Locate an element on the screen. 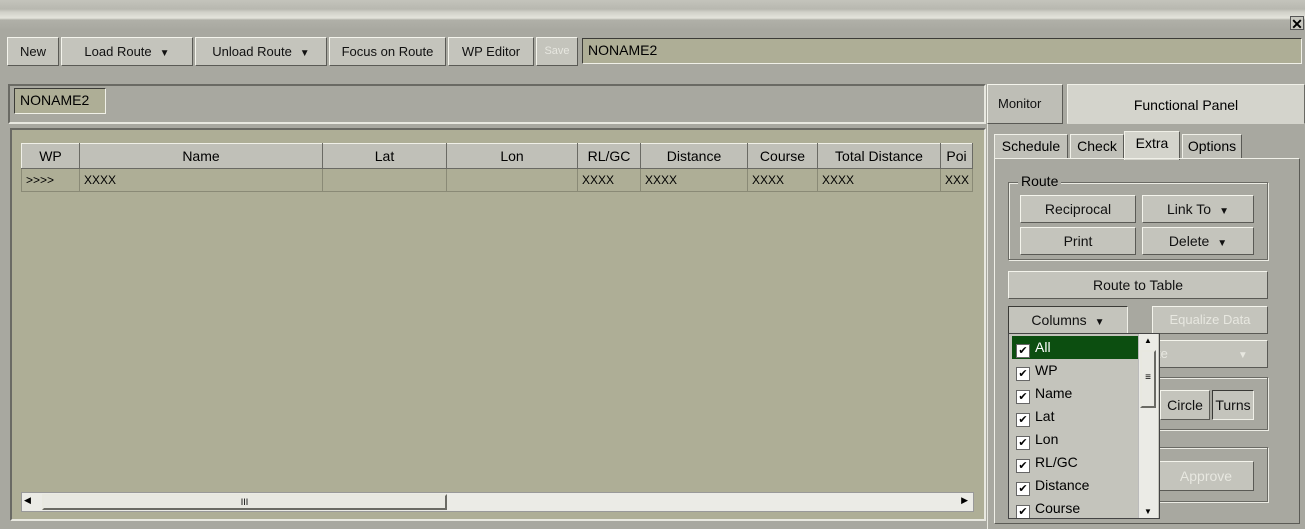  cell-distance: XXXX is located at coordinates (694, 180).